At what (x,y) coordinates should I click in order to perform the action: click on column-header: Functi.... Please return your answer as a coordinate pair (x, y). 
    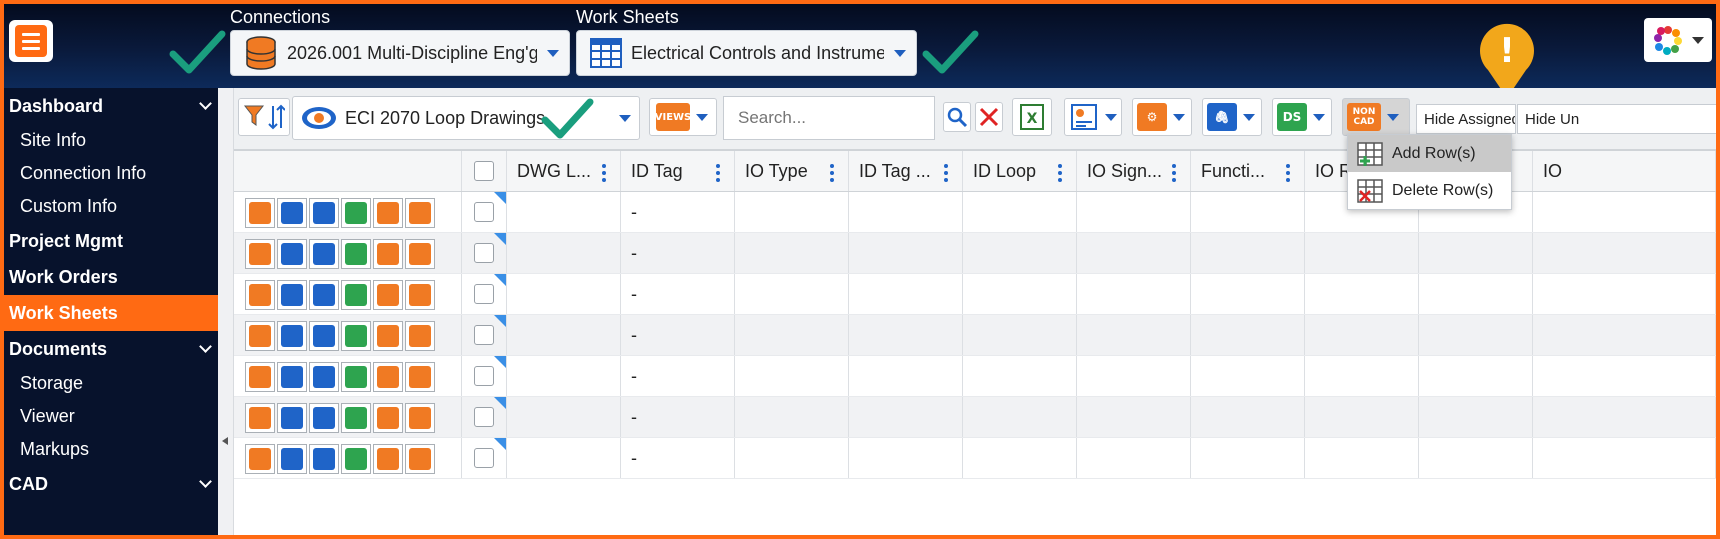
    Looking at the image, I should click on (1248, 171).